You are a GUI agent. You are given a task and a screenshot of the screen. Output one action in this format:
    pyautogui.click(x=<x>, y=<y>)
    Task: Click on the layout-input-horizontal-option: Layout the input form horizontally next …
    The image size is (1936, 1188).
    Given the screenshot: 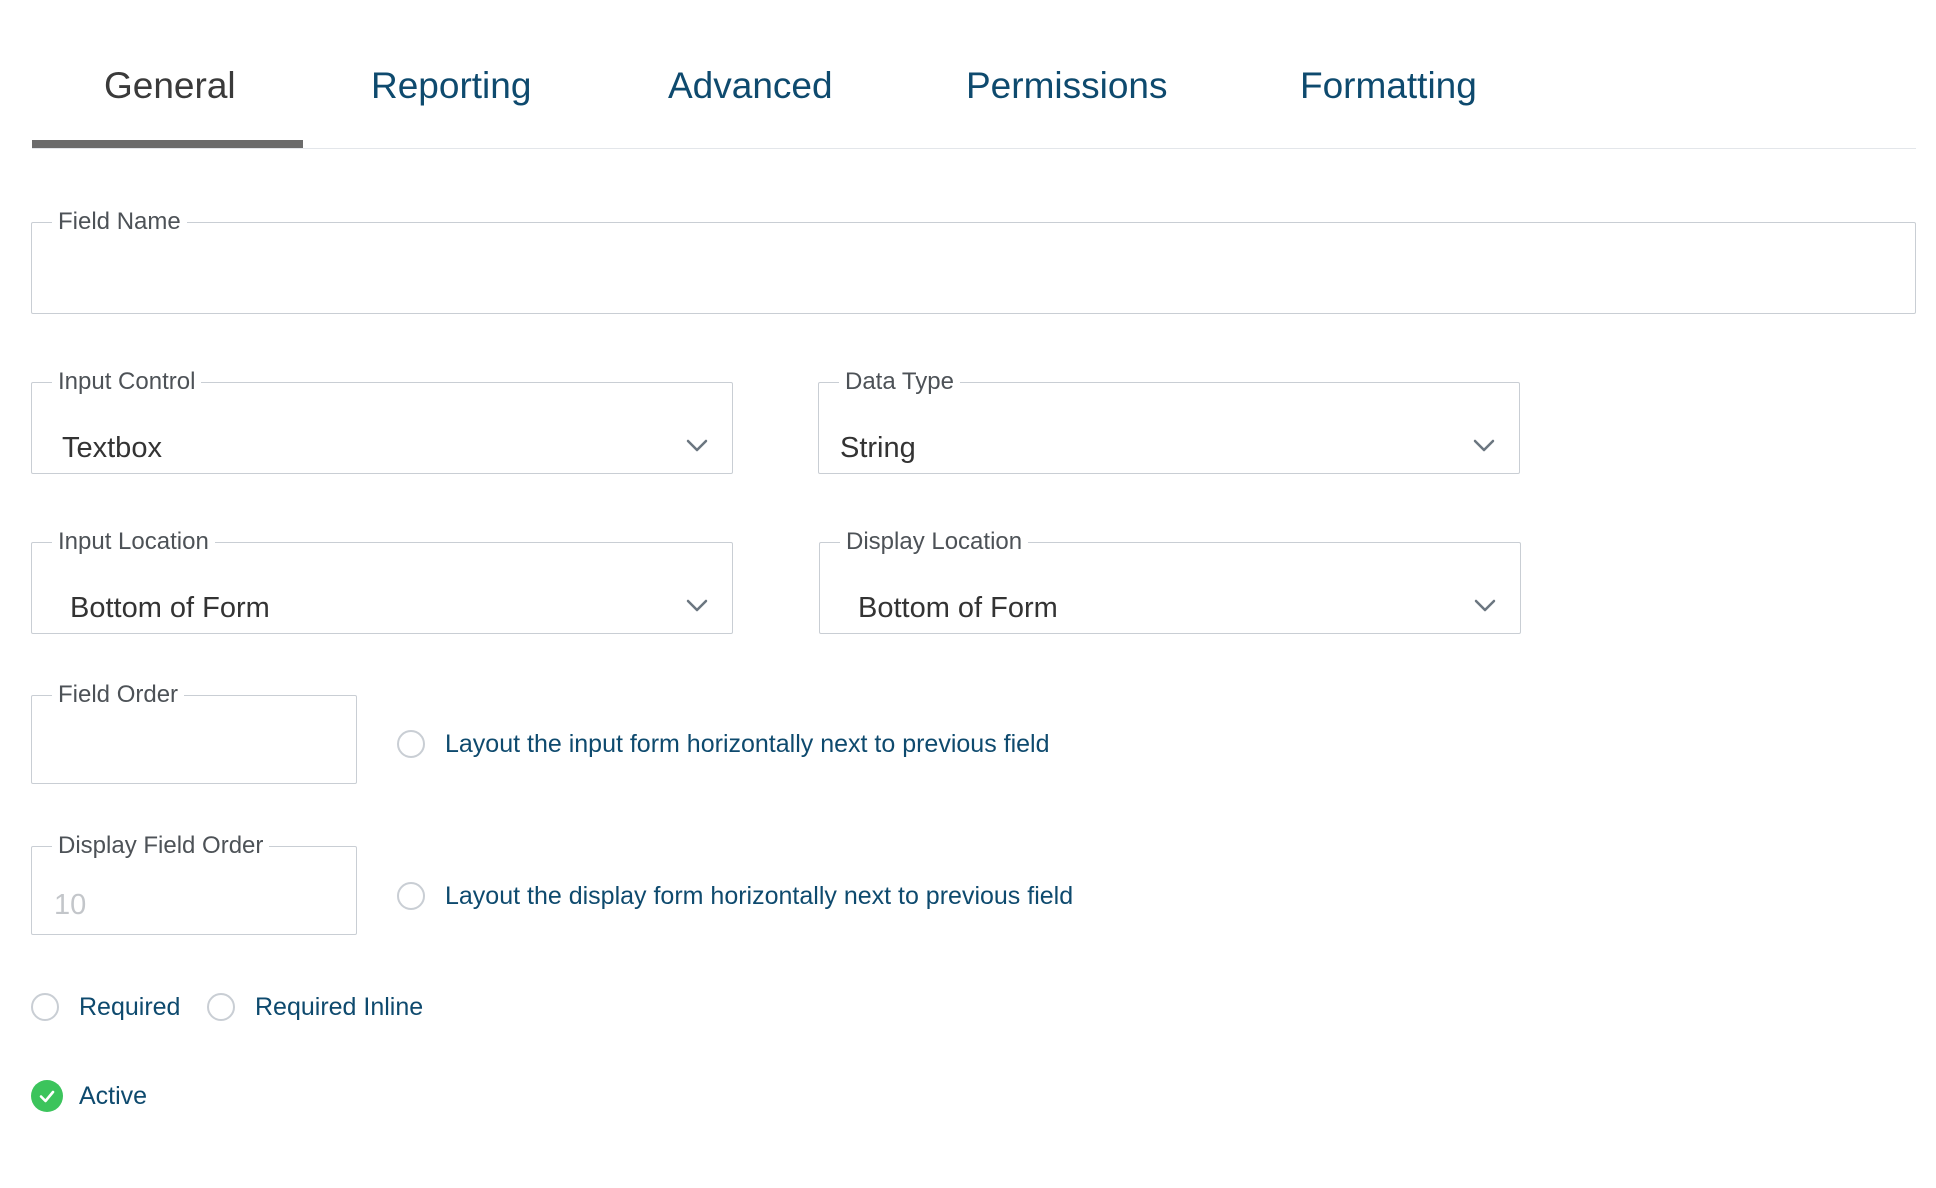 What is the action you would take?
    pyautogui.click(x=723, y=744)
    